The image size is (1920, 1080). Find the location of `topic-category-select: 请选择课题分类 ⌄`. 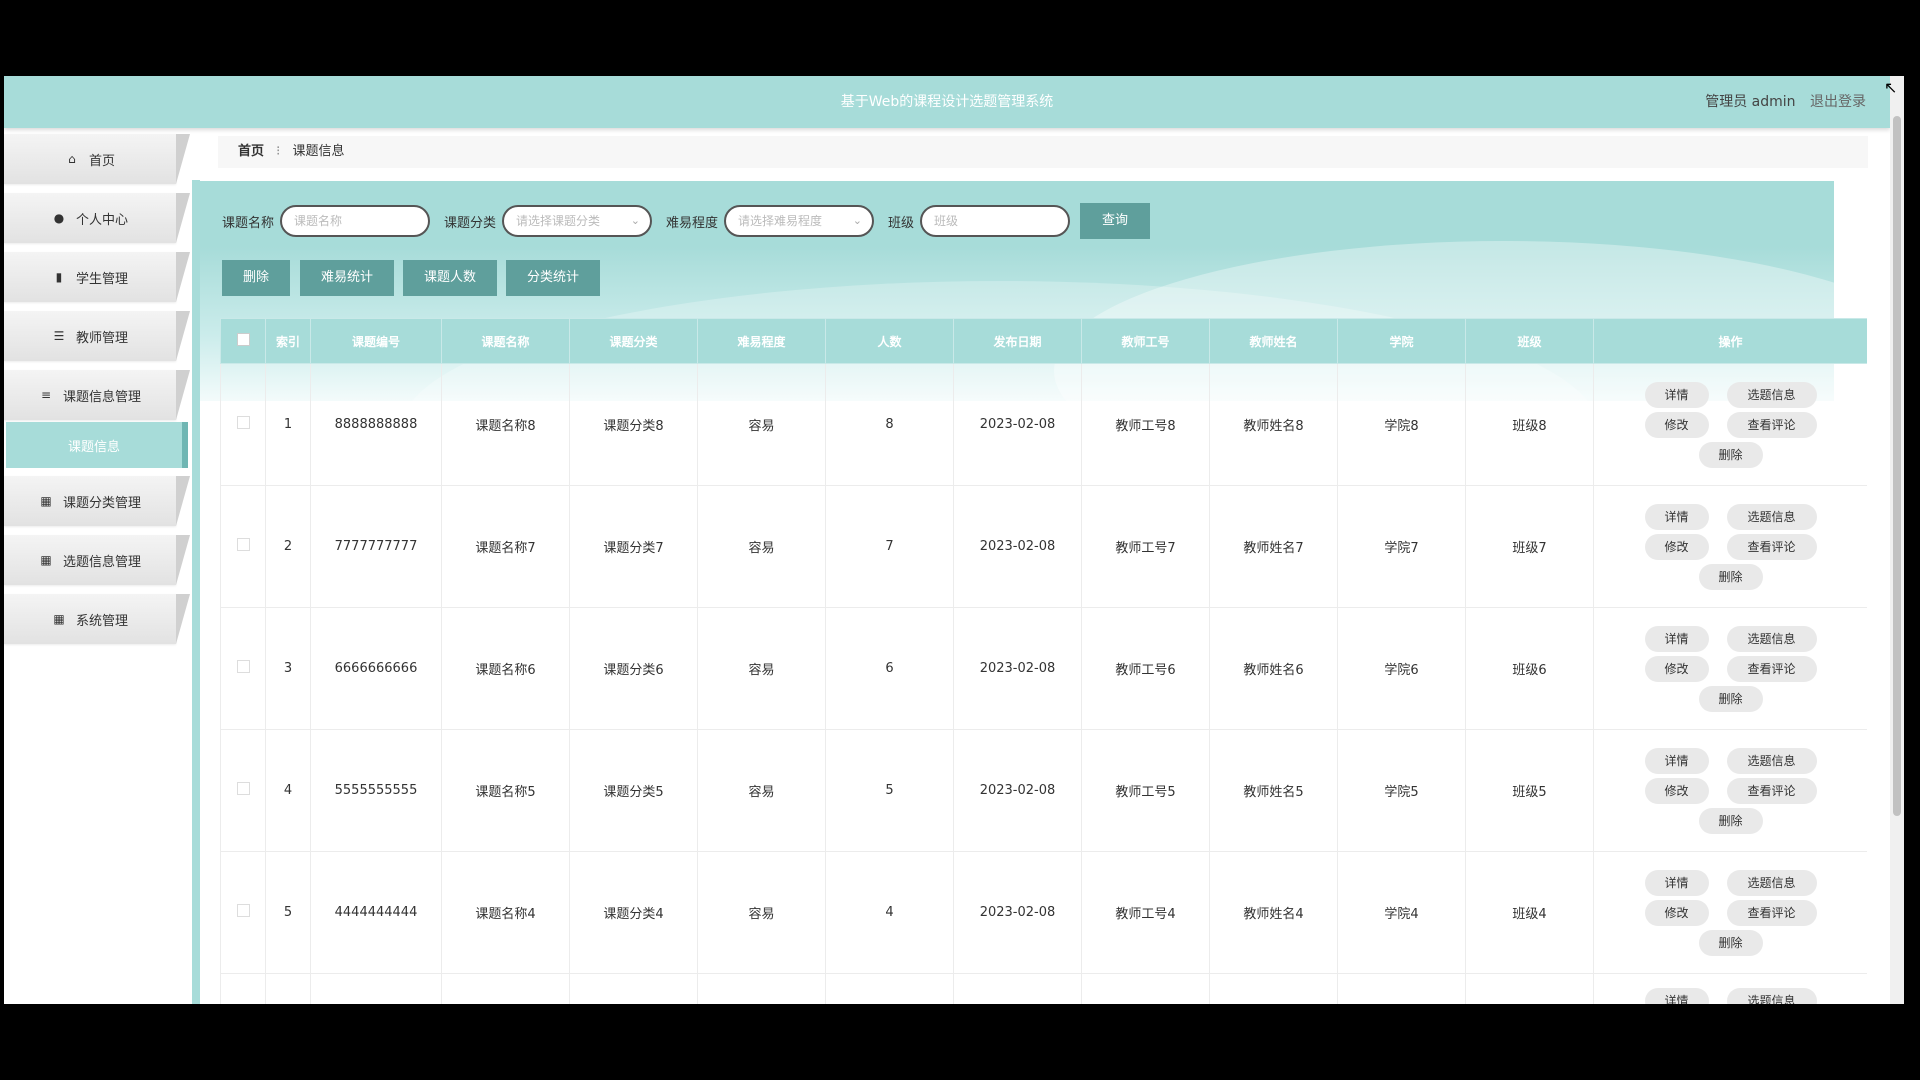

topic-category-select: 请选择课题分类 ⌄ is located at coordinates (577, 221).